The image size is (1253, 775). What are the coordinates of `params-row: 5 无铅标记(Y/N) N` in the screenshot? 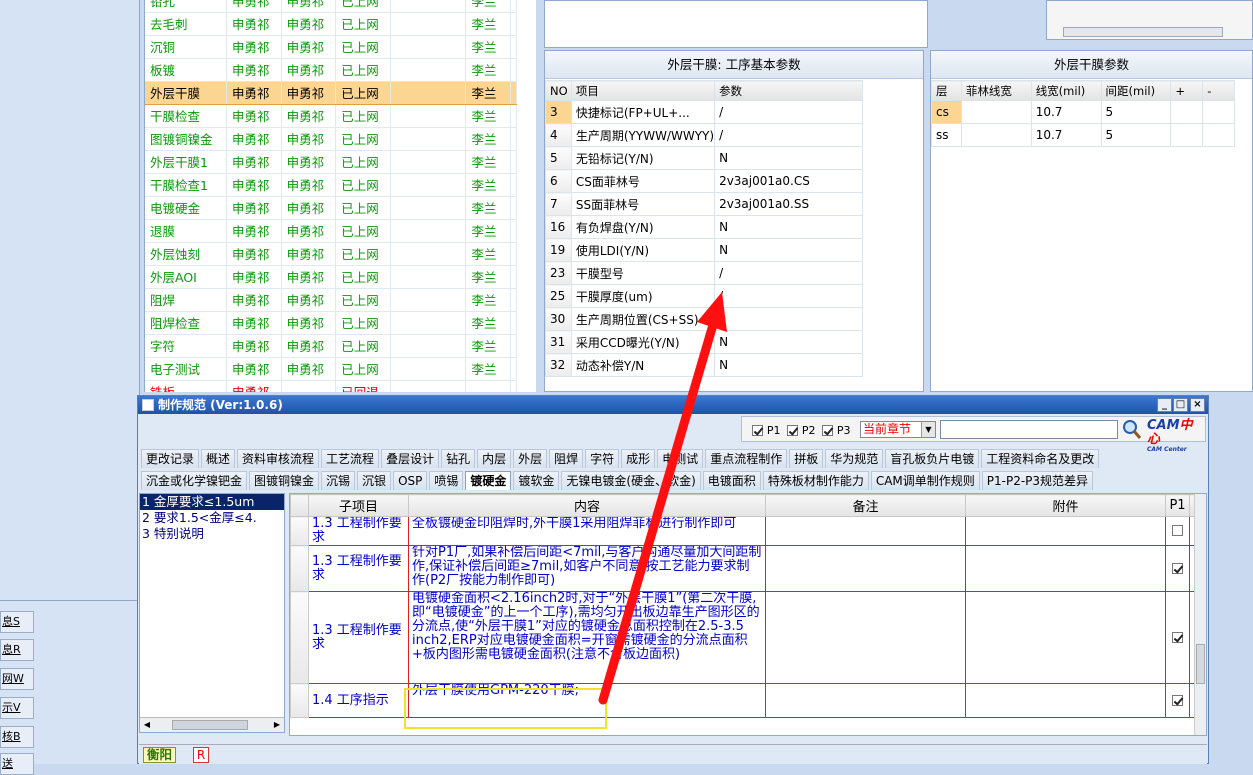 It's located at (704, 158).